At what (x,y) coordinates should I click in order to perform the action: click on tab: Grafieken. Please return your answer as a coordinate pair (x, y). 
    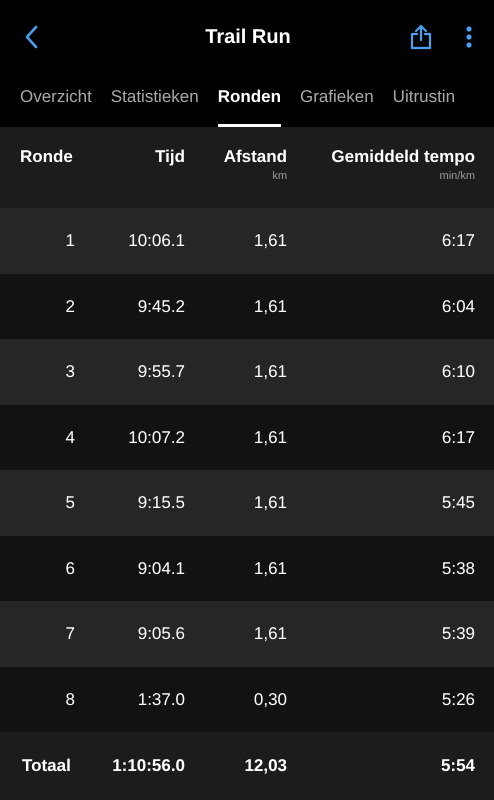
    Looking at the image, I should click on (337, 100).